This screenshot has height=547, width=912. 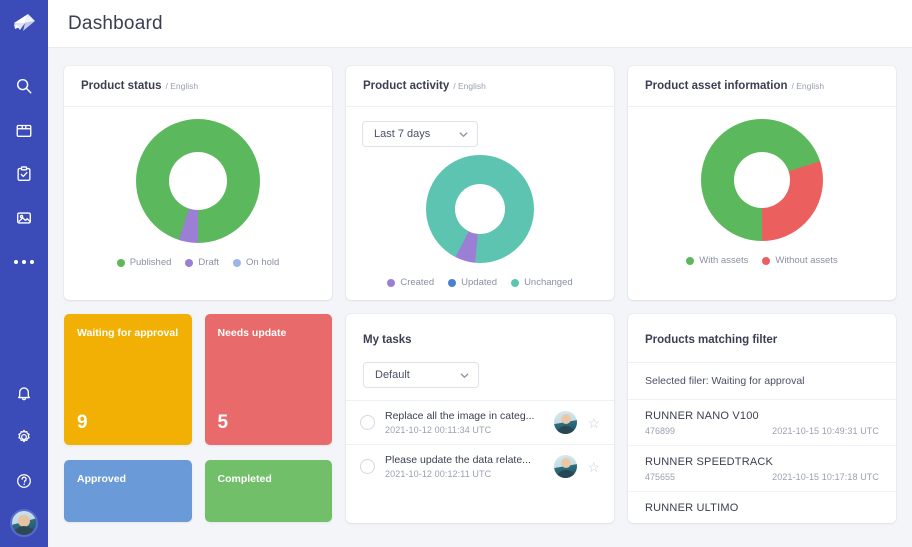 What do you see at coordinates (692, 508) in the screenshot?
I see `product-name: RUNNER ULTIMO` at bounding box center [692, 508].